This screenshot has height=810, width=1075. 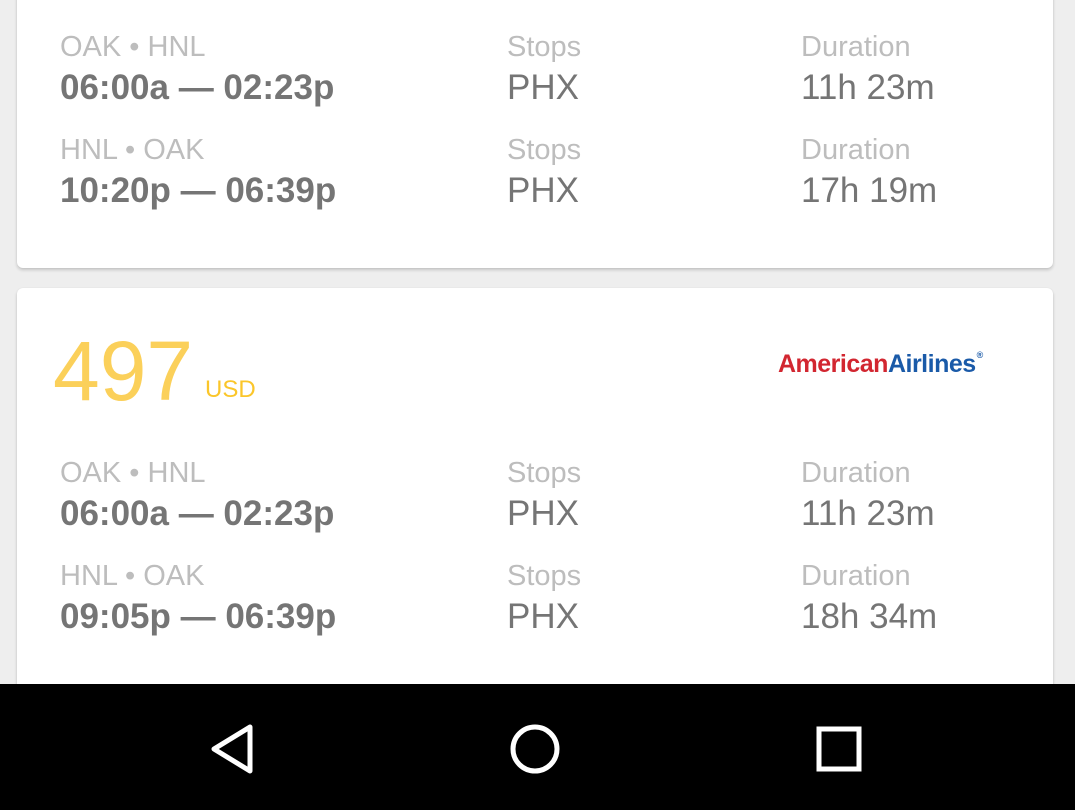 I want to click on back-triangle-icon, so click(x=232, y=749).